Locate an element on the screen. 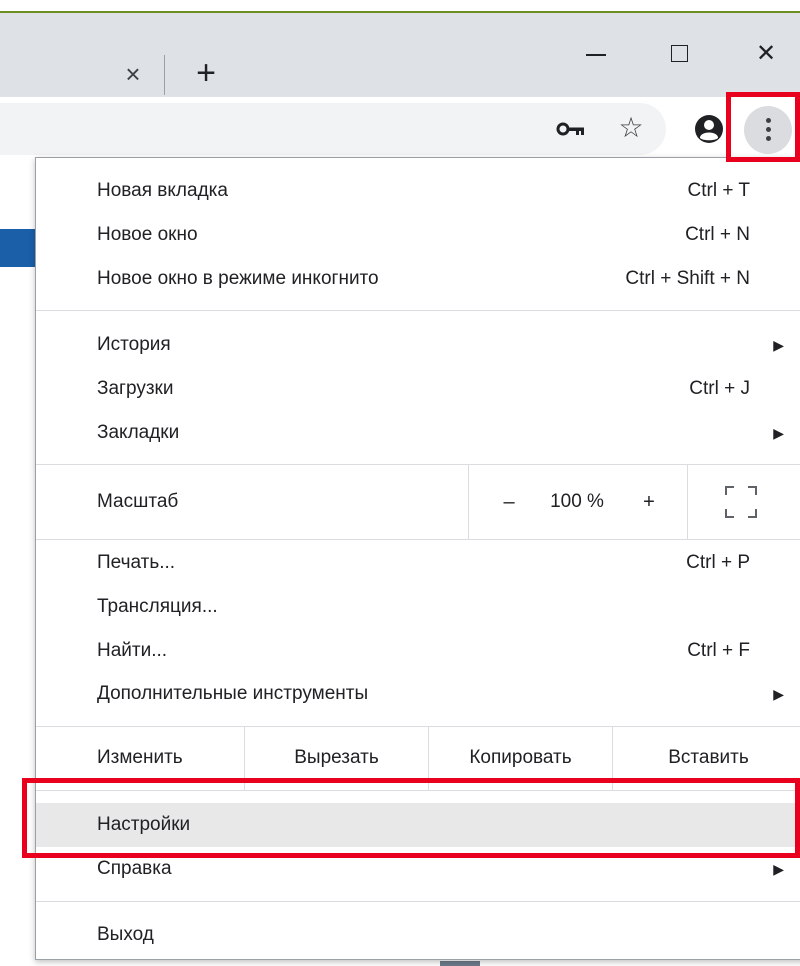 Image resolution: width=800 pixels, height=966 pixels. more-vert-icon is located at coordinates (768, 130).